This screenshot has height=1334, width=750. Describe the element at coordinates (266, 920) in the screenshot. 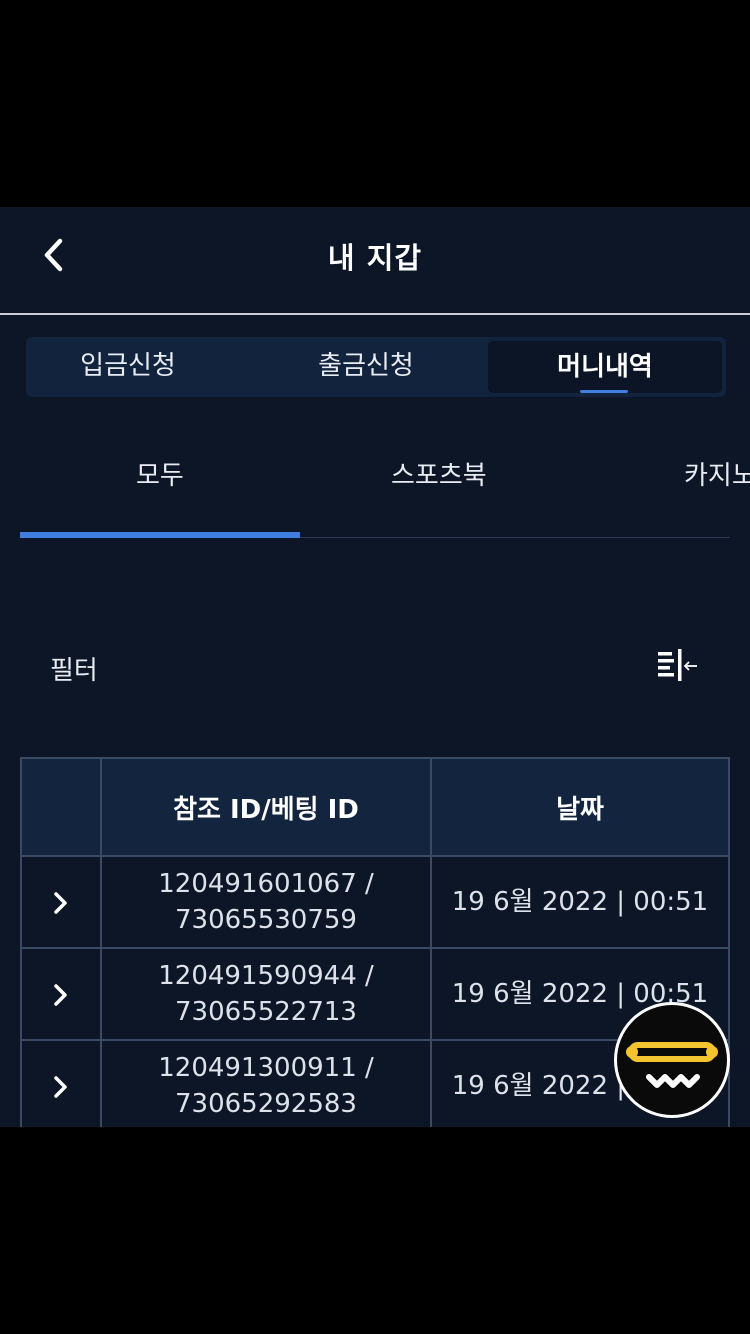

I see `bet-id: 73065530759` at that location.